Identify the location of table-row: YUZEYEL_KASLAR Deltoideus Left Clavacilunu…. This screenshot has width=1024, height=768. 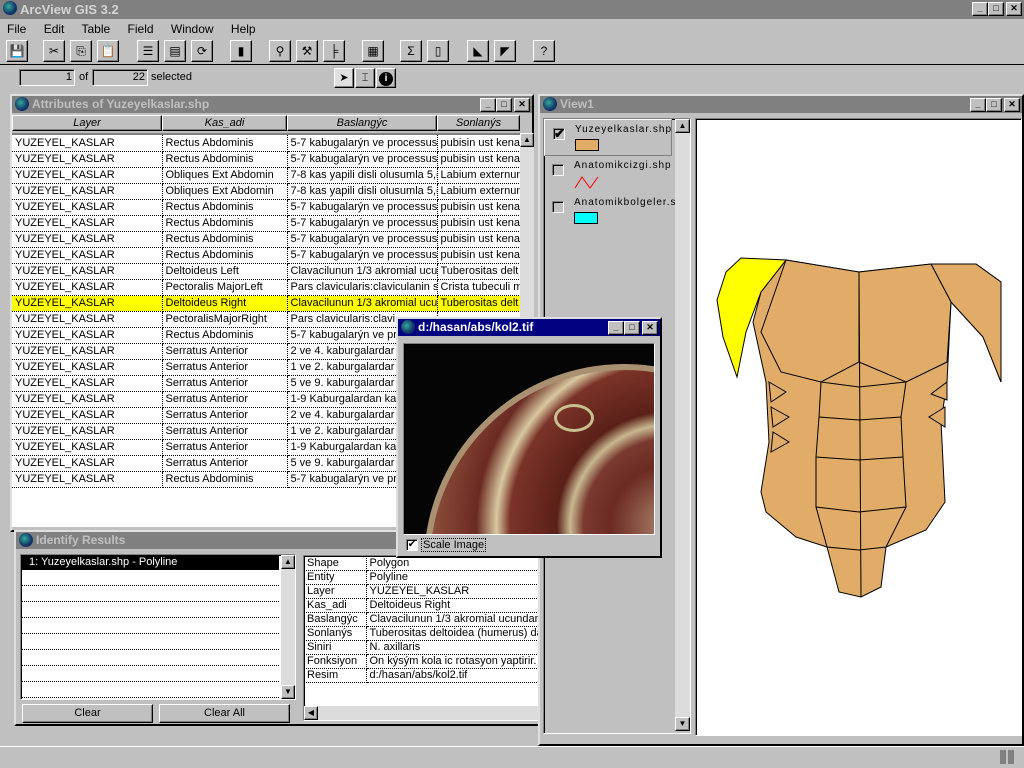
(266, 271).